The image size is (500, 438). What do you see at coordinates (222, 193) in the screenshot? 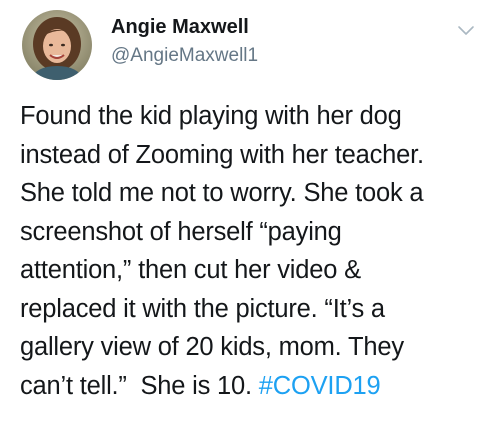
I see `tweet-text-line: She told me not to worry. She took a` at bounding box center [222, 193].